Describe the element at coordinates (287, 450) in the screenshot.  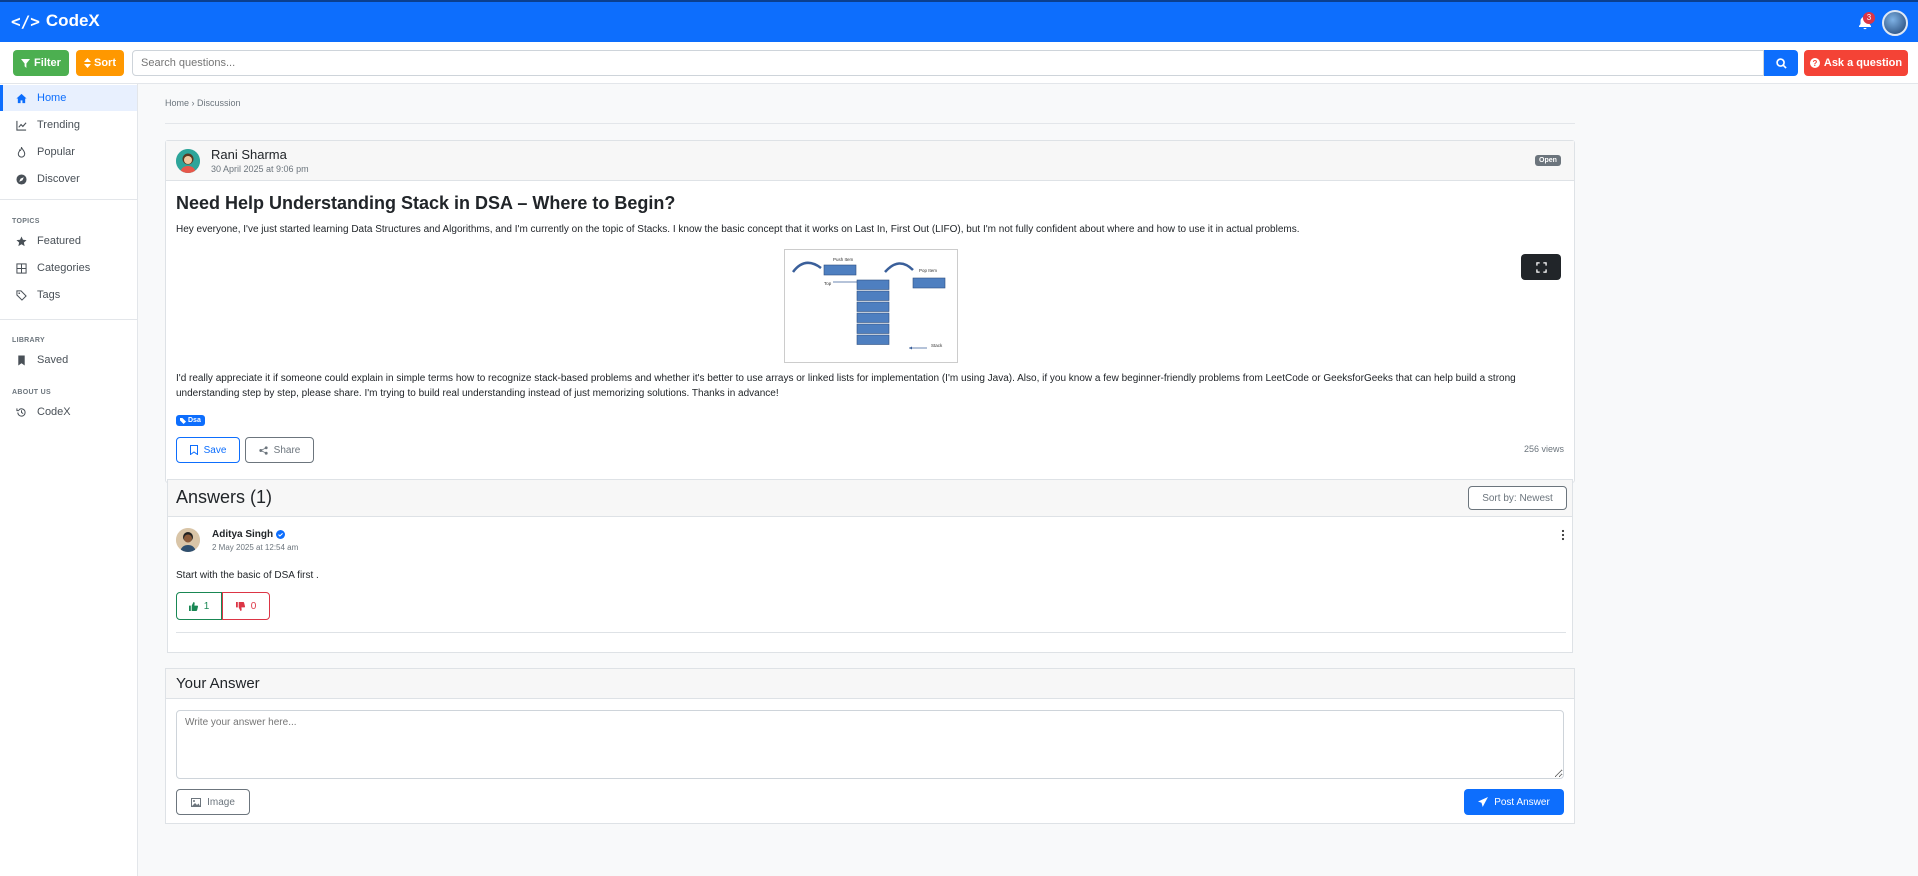
I see `share-label: Share` at that location.